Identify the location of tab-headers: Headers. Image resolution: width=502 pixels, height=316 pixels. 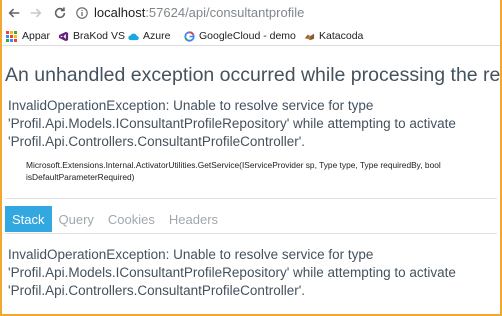
(193, 219).